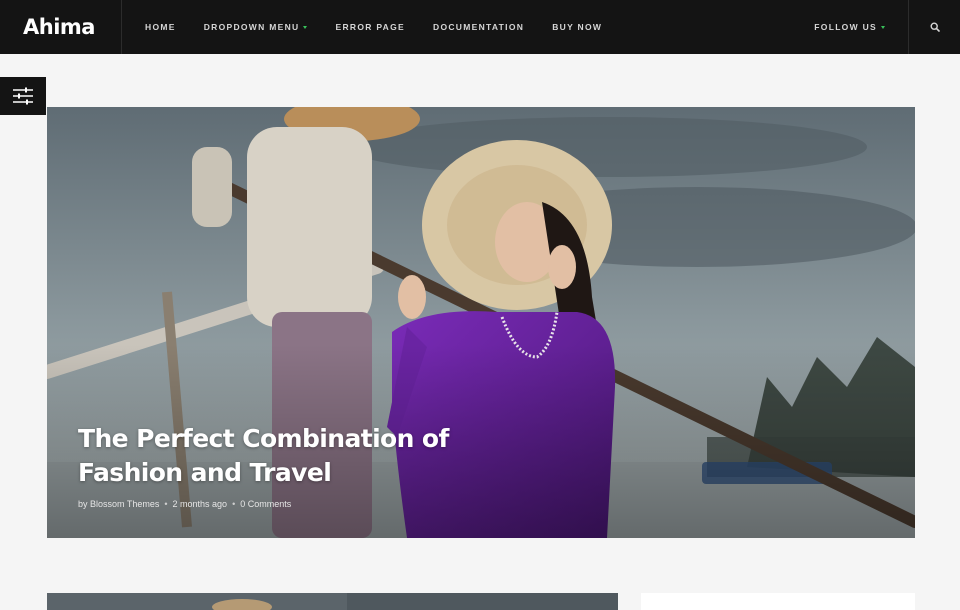 This screenshot has width=960, height=610. I want to click on search-button, so click(934, 27).